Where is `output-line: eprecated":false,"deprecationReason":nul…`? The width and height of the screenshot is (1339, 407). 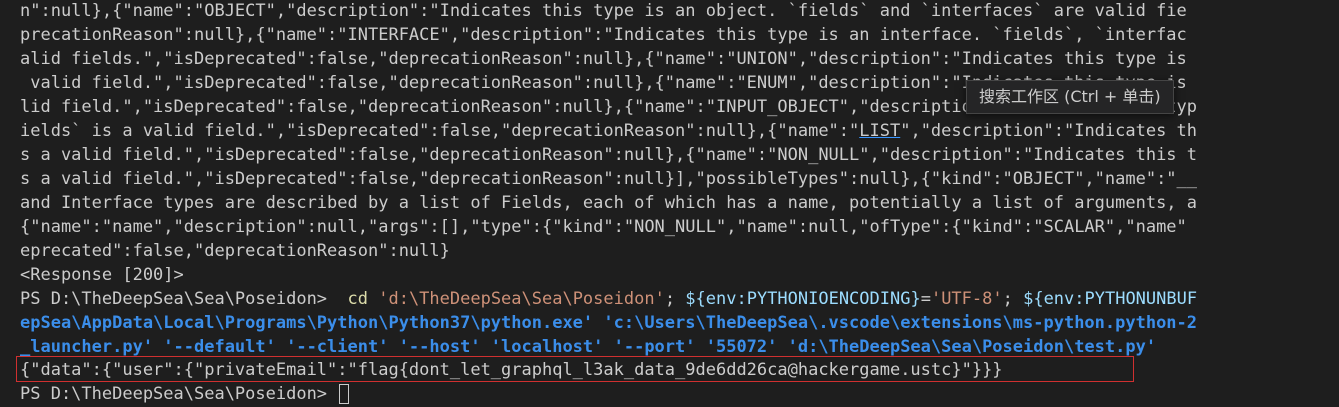 output-line: eprecated":false,"deprecationReason":nul… is located at coordinates (235, 251).